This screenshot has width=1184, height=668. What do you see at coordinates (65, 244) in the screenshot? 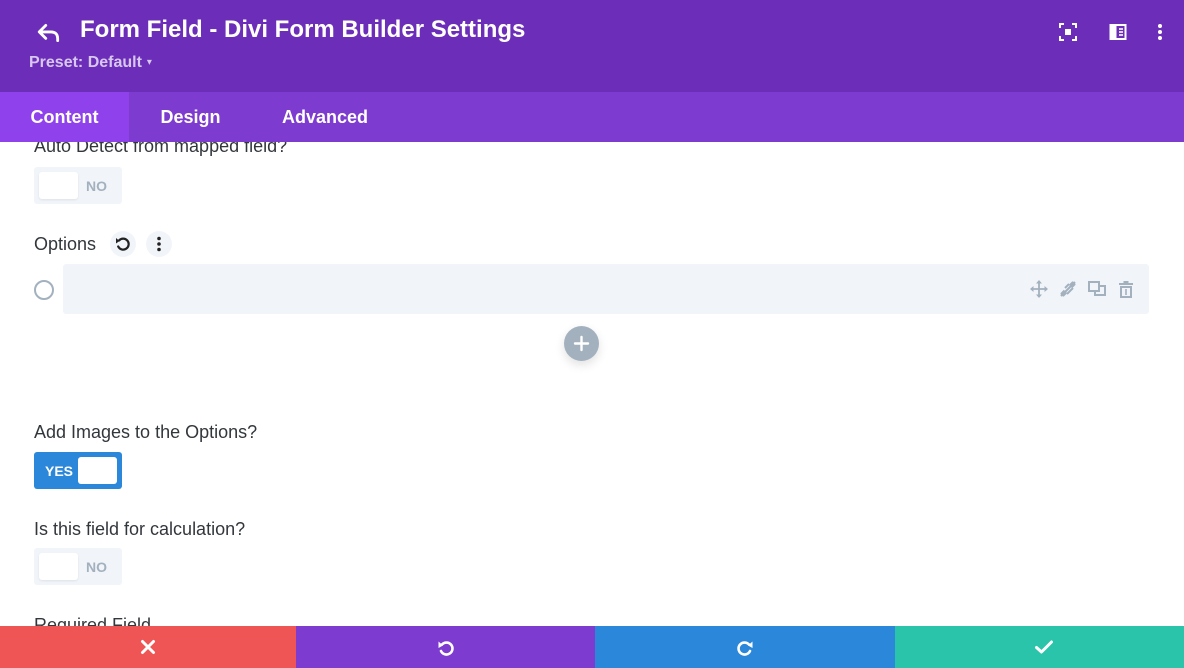
I see `options-label: Options` at bounding box center [65, 244].